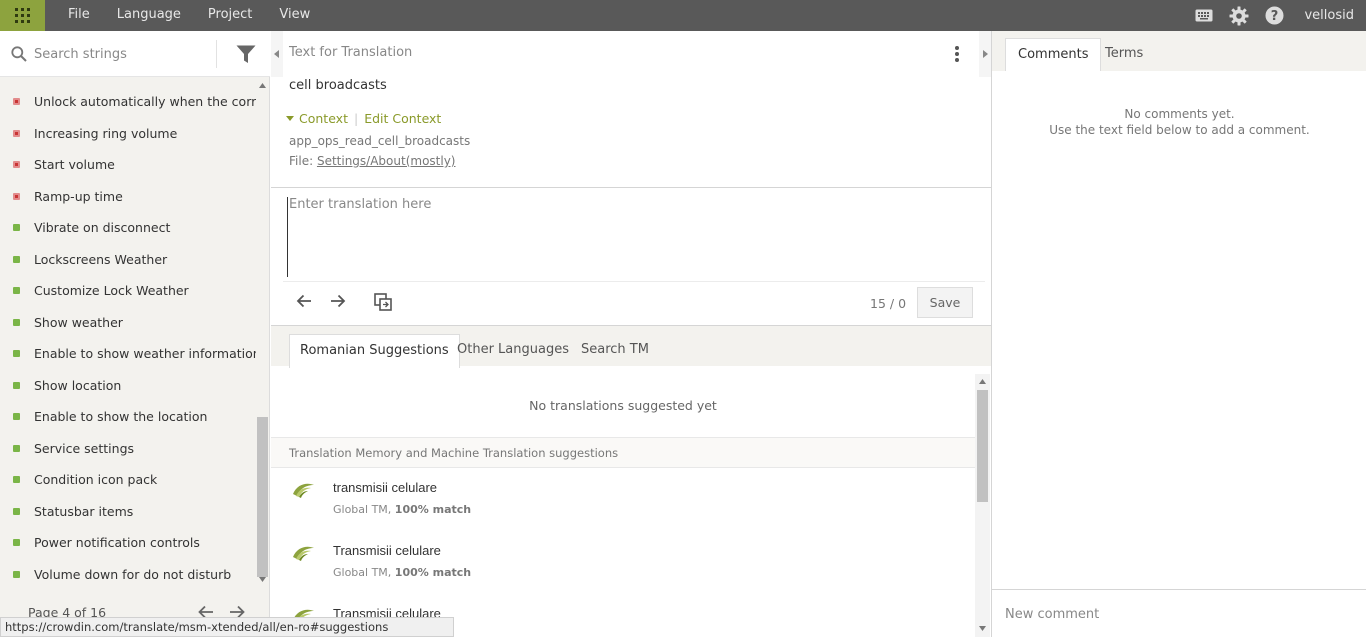 The image size is (1366, 637). Describe the element at coordinates (1329, 15) in the screenshot. I see `username: vellosid` at that location.